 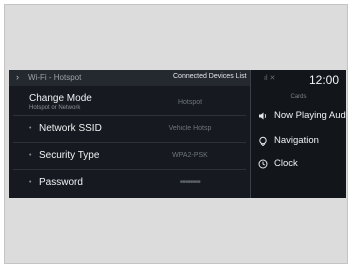 What do you see at coordinates (190, 128) in the screenshot?
I see `setting-value: Vehicle Hotsp` at bounding box center [190, 128].